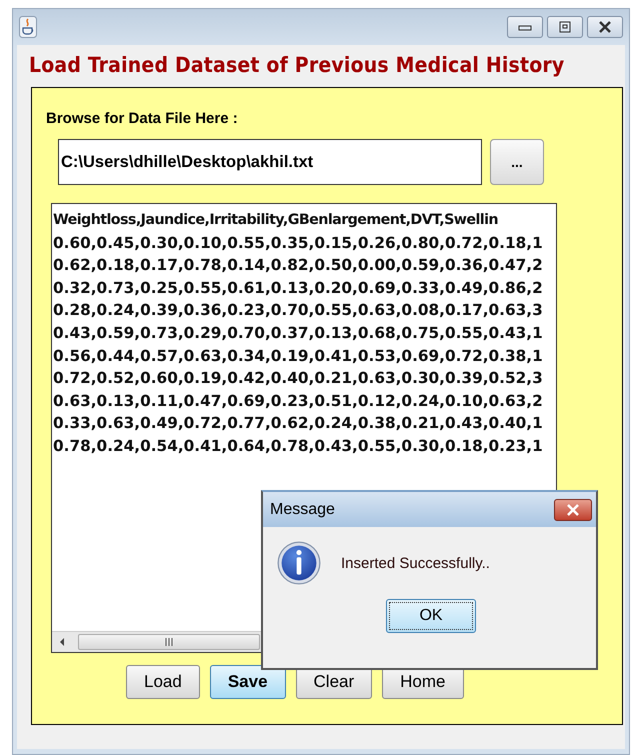  Describe the element at coordinates (298, 333) in the screenshot. I see `data-line: 0.43,0.59,0.73,0.29,0.70,0.37,0.13,0.68,0.75,0.55,0.43,1` at that location.